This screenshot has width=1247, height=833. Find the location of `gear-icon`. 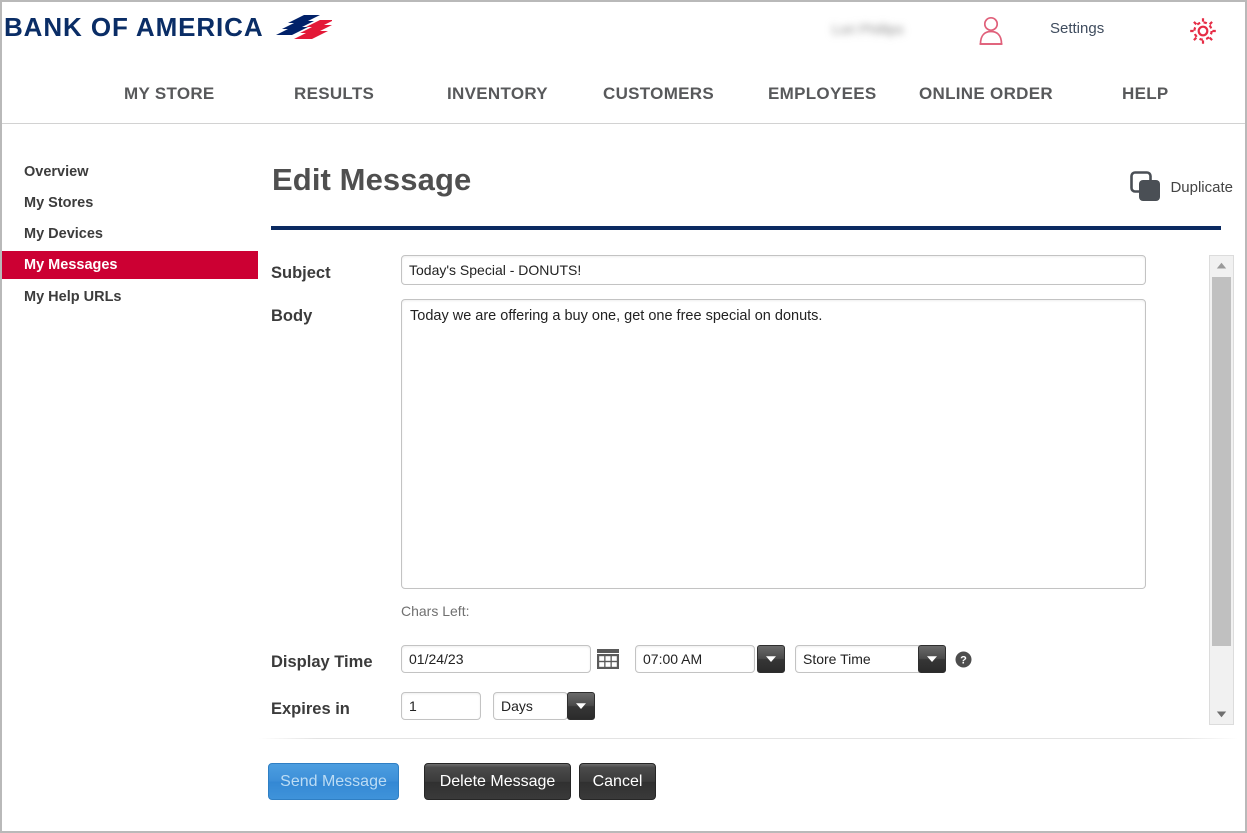

gear-icon is located at coordinates (1203, 31).